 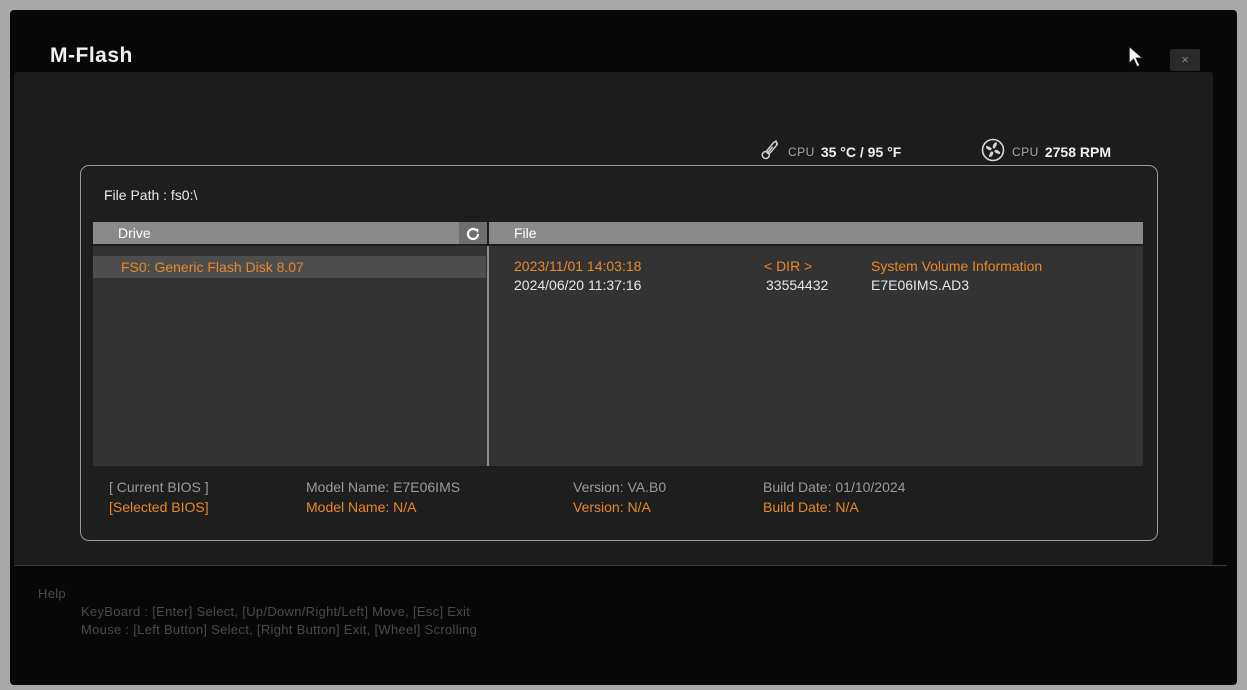 What do you see at coordinates (770, 151) in the screenshot?
I see `thermometer-icon` at bounding box center [770, 151].